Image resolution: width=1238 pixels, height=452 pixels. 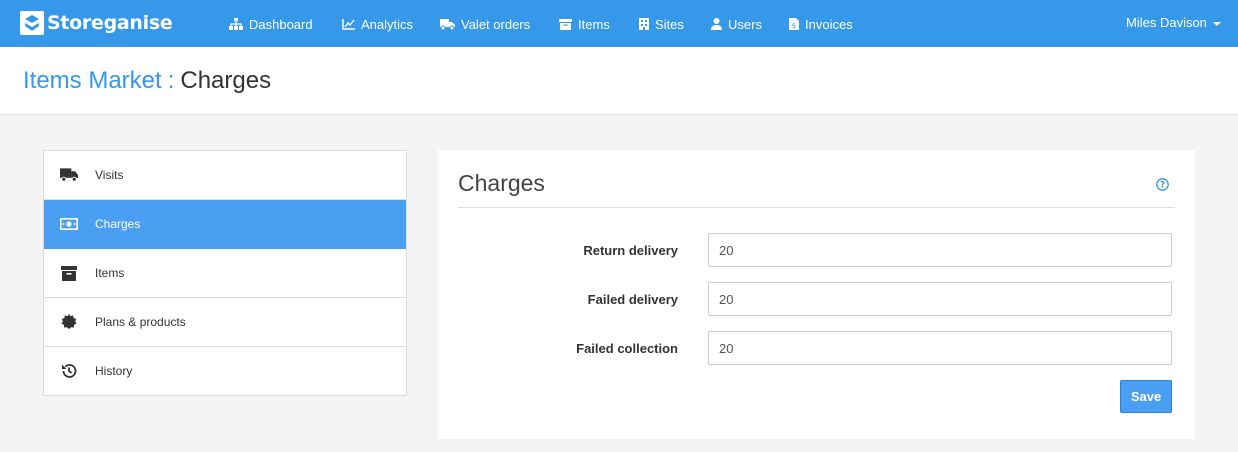 I want to click on nav-dashboard-label: Dashboard, so click(x=281, y=24).